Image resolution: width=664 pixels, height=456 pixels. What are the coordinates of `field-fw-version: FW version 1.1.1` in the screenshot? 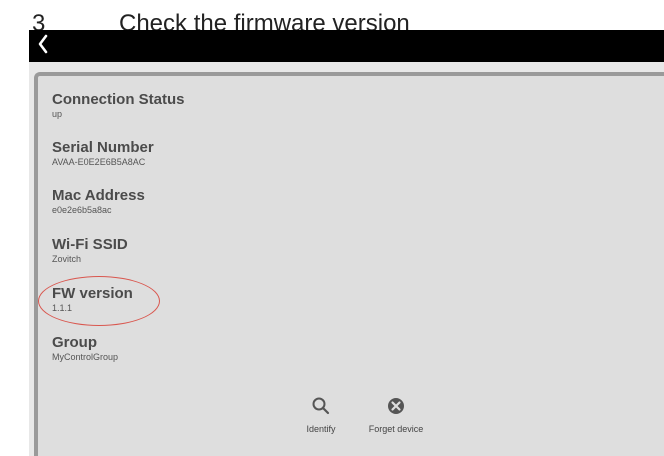 It's located at (92, 299).